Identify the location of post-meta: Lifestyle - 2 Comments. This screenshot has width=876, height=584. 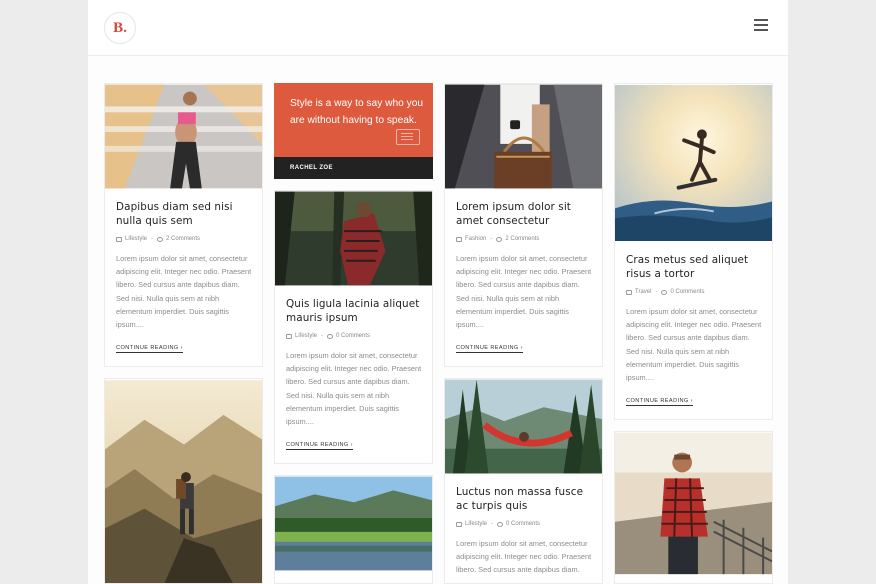
(184, 239).